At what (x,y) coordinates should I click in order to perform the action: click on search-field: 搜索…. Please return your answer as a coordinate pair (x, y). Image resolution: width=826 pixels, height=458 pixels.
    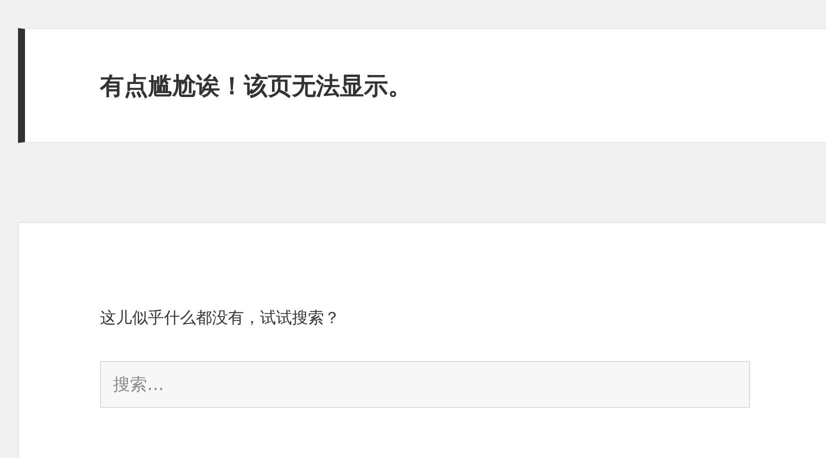
    Looking at the image, I should click on (425, 384).